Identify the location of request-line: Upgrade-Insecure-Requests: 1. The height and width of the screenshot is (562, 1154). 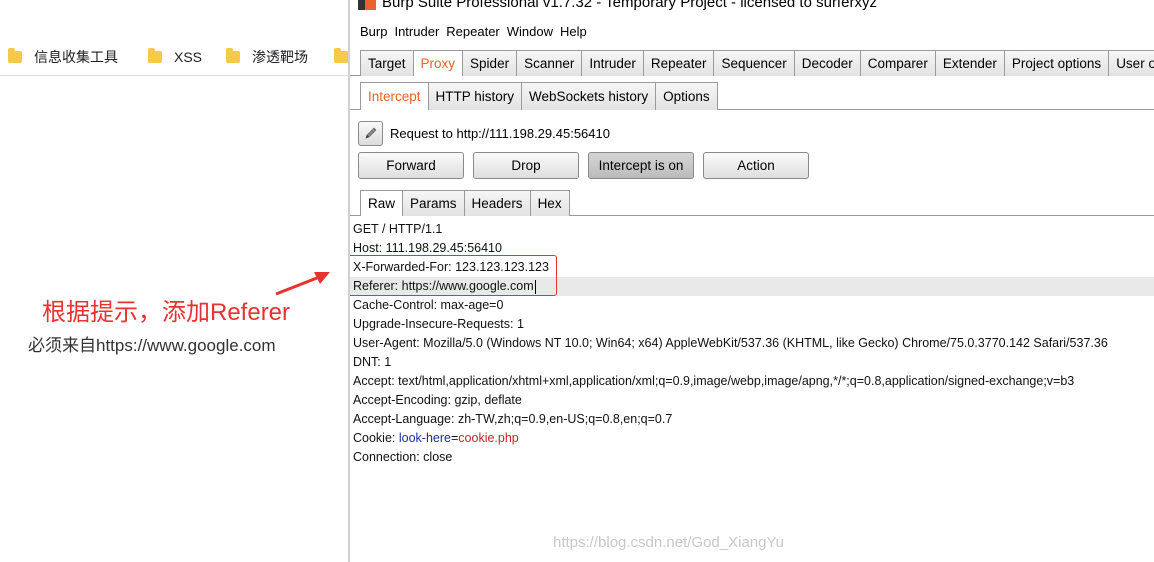
(438, 324).